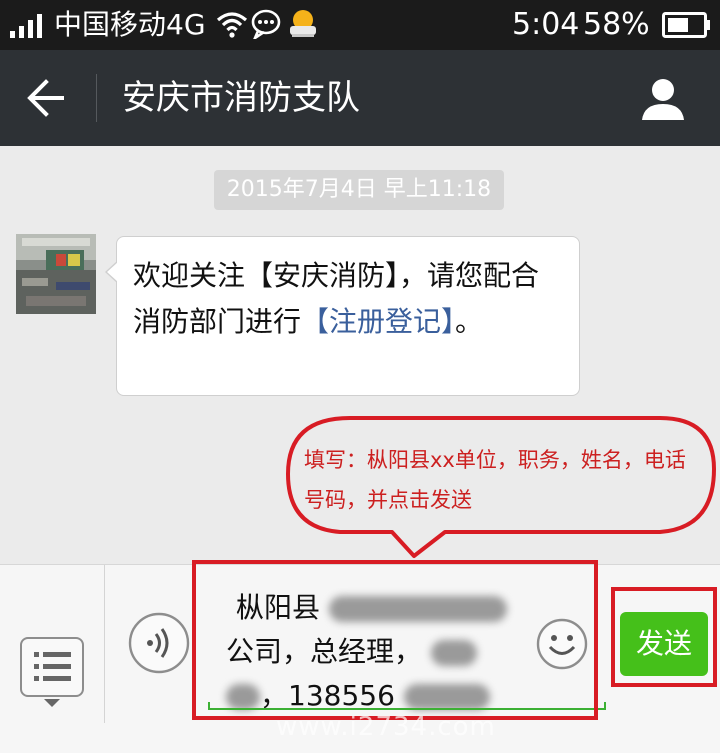 The image size is (720, 753). Describe the element at coordinates (303, 23) in the screenshot. I see `weather-icon` at that location.